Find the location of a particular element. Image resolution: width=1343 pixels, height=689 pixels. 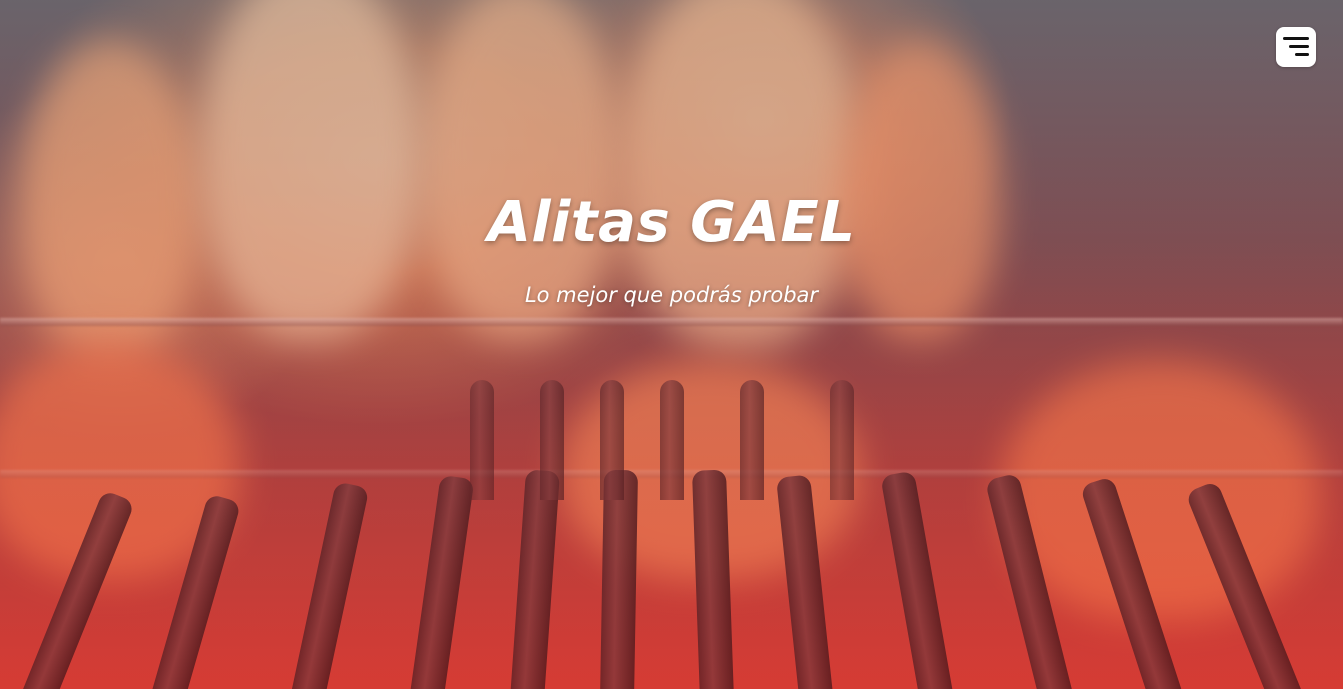

page-subtitle: Lo mejor que podrás probar is located at coordinates (671, 295).